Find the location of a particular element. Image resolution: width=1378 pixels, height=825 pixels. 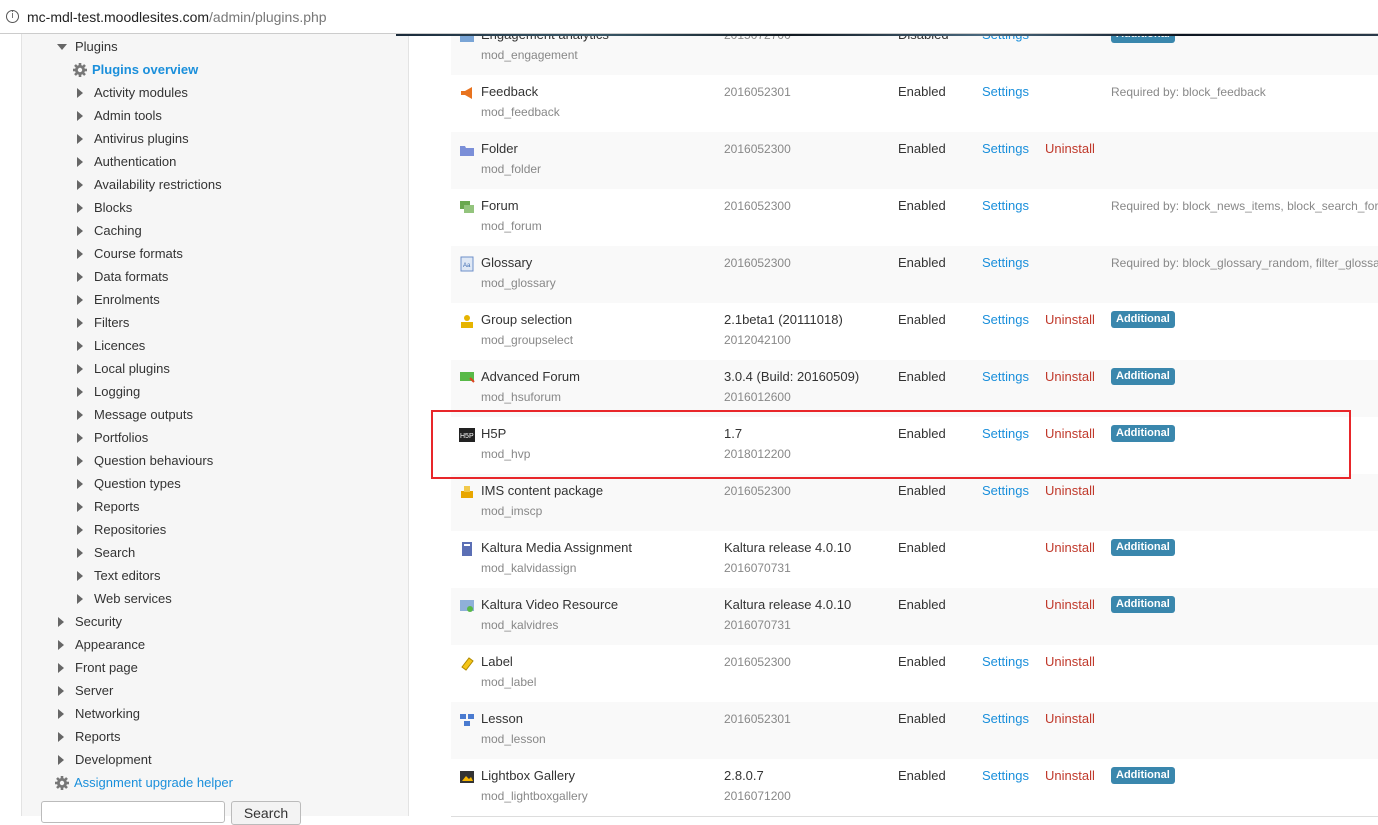

tree-item-search: Search is located at coordinates (106, 553).